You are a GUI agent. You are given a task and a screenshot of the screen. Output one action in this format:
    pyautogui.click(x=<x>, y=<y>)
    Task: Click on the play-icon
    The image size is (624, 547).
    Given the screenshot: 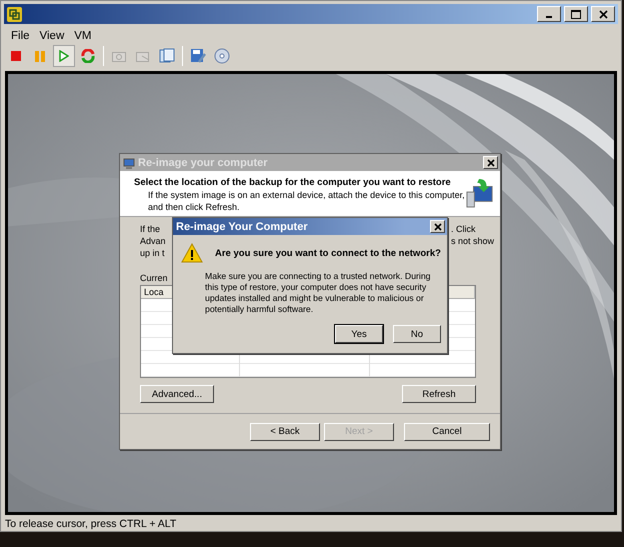 What is the action you would take?
    pyautogui.click(x=64, y=56)
    